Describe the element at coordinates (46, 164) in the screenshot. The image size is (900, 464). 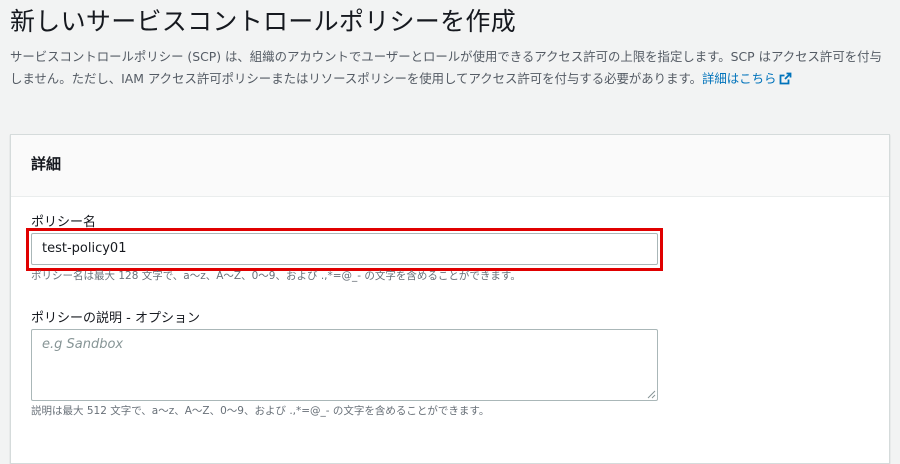
I see `panel-title: 詳細` at that location.